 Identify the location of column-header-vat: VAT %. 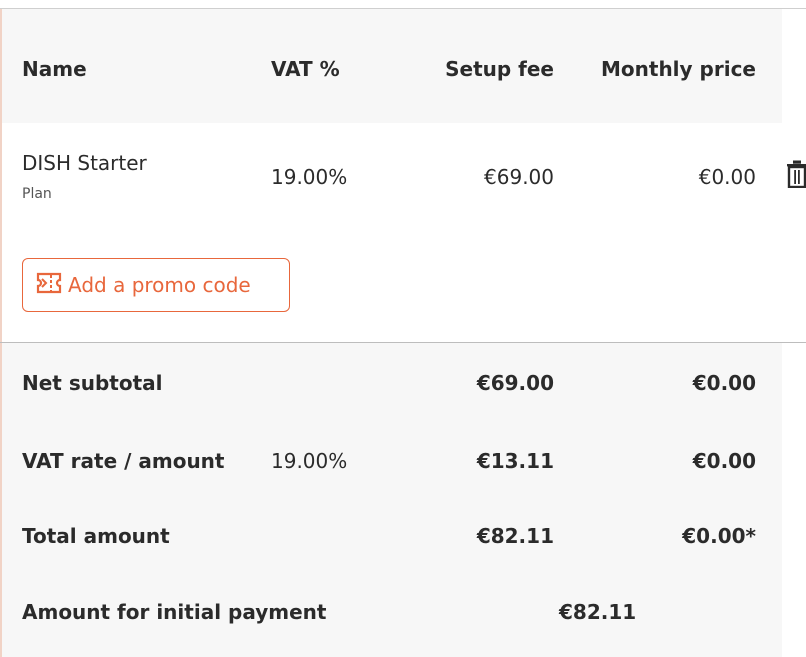
(305, 69).